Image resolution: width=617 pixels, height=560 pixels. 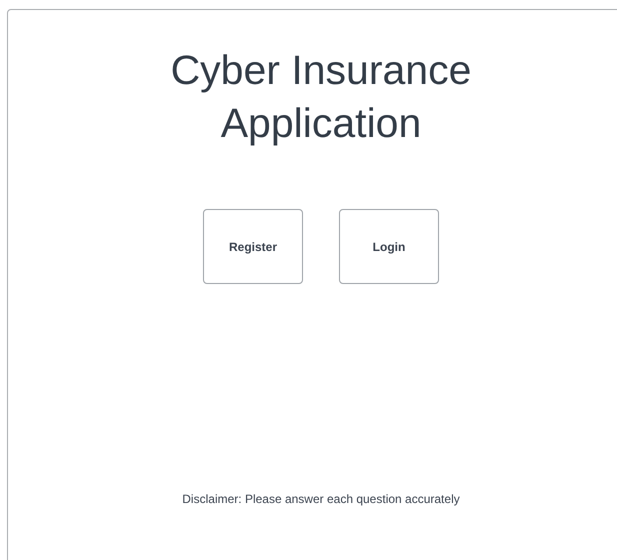 What do you see at coordinates (389, 246) in the screenshot?
I see `login-button: Login` at bounding box center [389, 246].